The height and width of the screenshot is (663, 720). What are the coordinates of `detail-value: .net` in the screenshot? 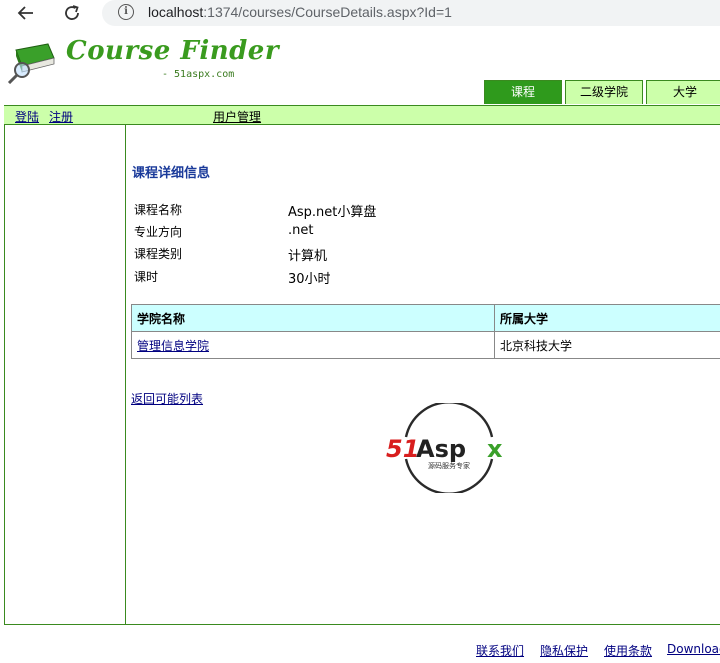 It's located at (301, 230).